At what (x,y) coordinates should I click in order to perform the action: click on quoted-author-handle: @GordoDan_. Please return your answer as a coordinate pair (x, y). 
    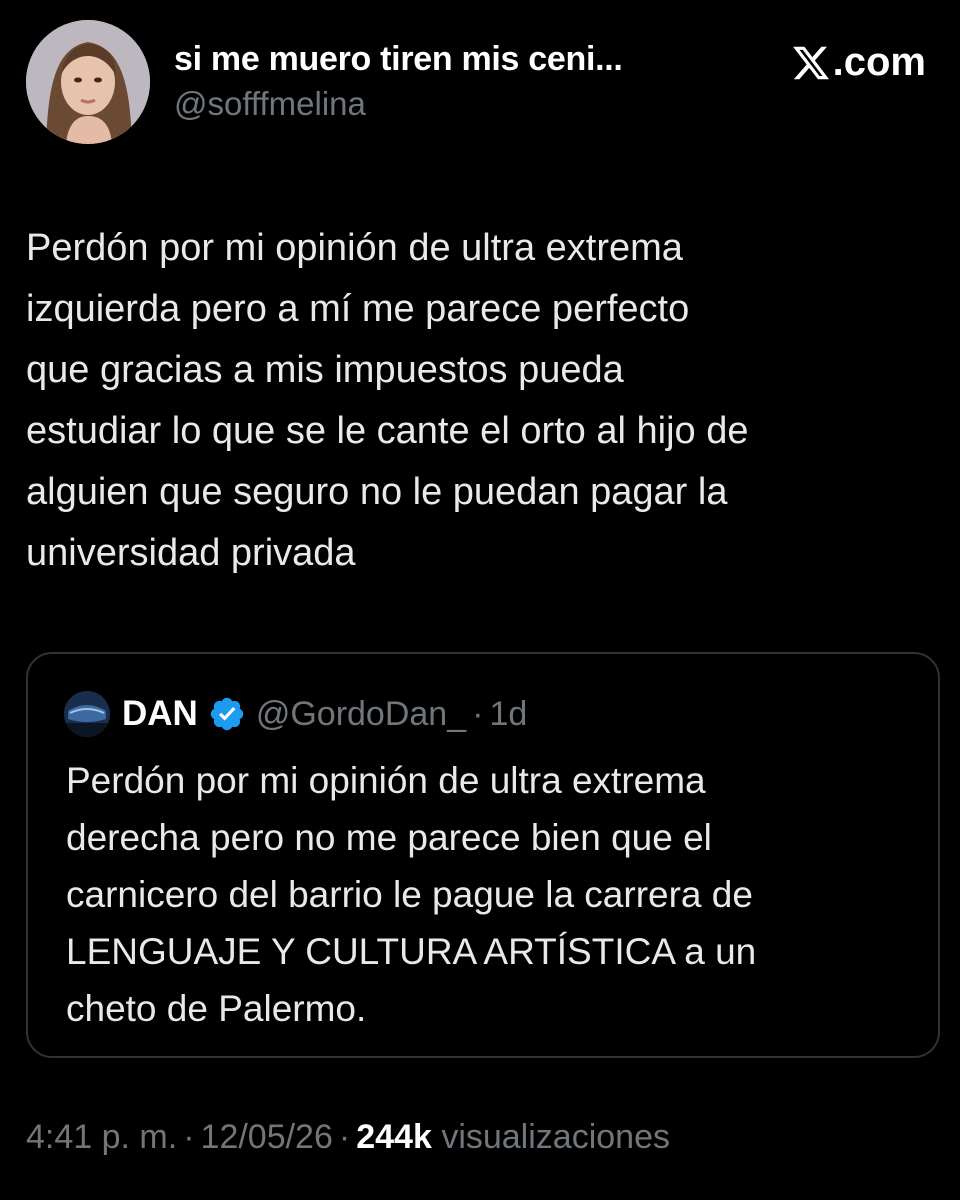
    Looking at the image, I should click on (361, 714).